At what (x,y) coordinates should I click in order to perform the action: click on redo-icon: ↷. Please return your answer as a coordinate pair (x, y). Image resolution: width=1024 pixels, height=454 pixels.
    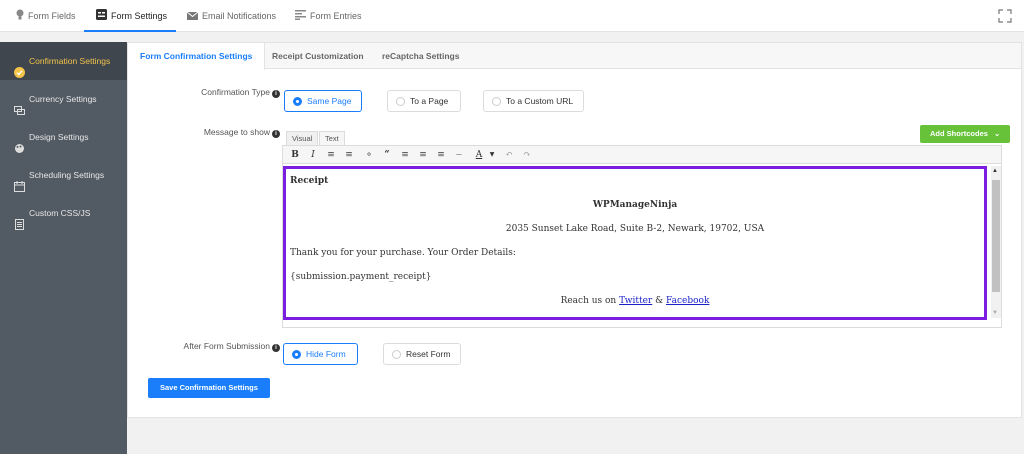
    Looking at the image, I should click on (527, 155).